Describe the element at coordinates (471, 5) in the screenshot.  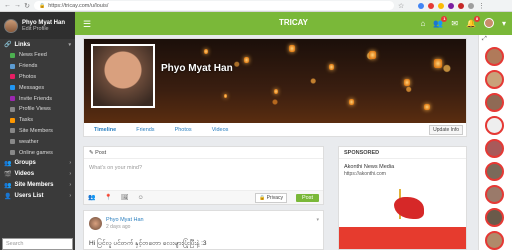
I see `profile-avatar-icon` at that location.